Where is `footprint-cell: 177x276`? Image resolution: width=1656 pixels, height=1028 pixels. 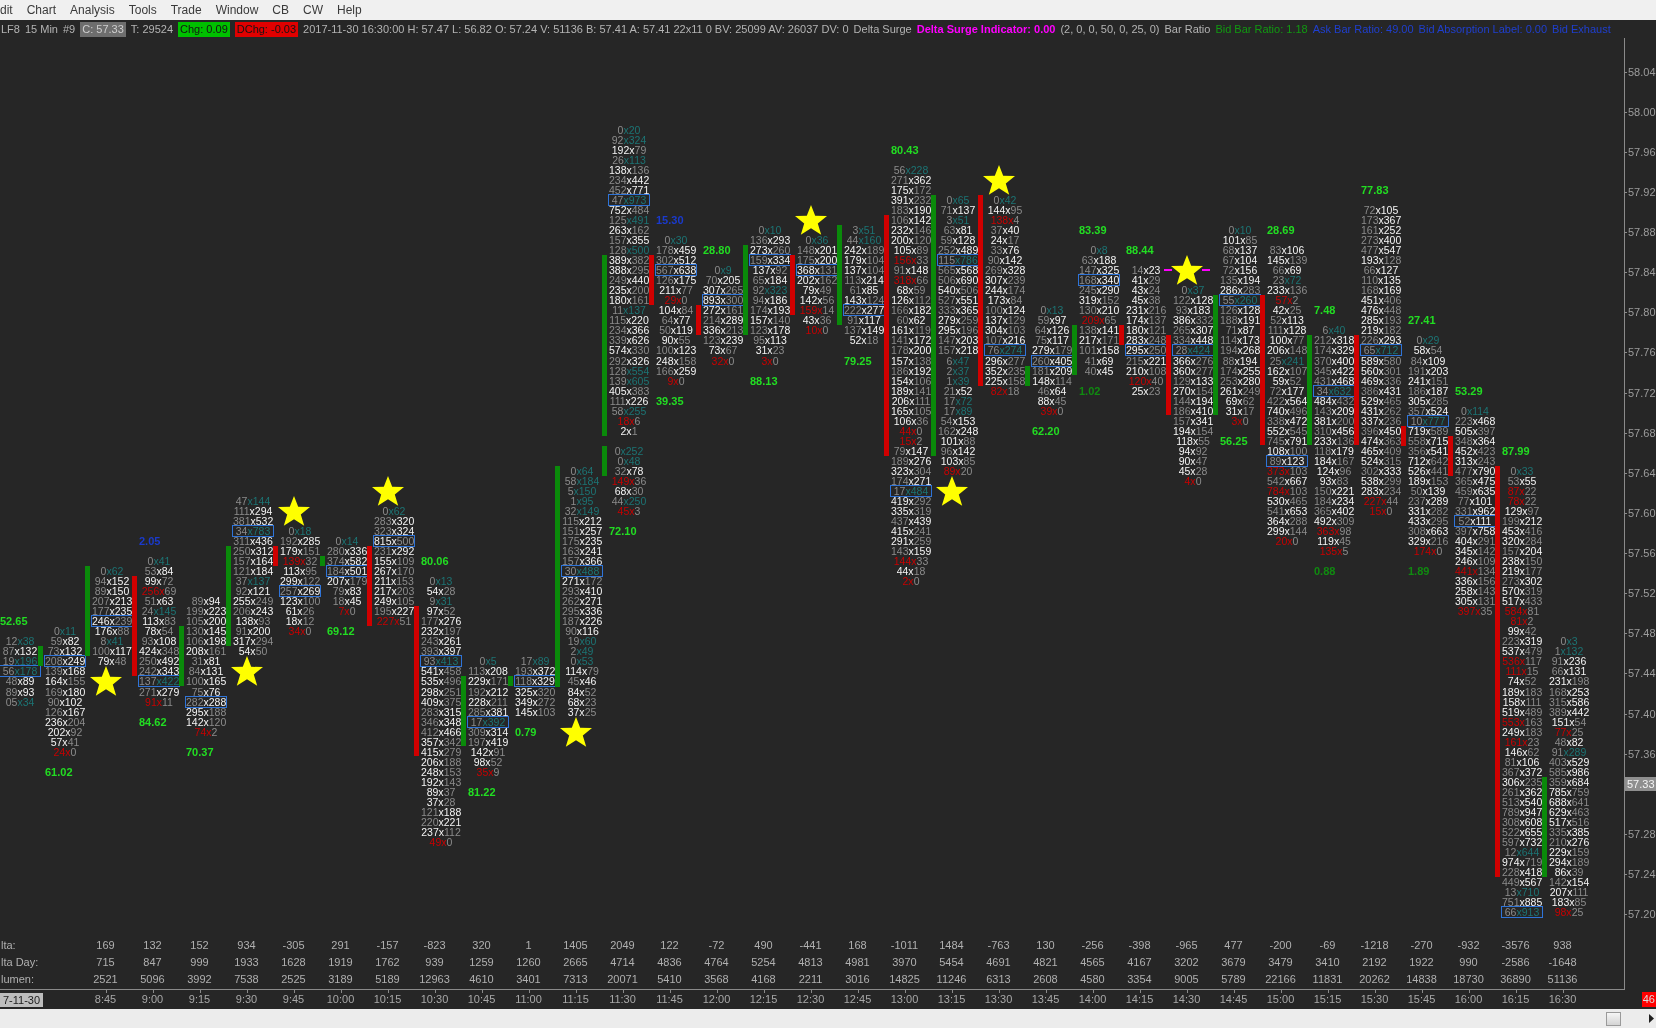
footprint-cell: 177x276 is located at coordinates (441, 621).